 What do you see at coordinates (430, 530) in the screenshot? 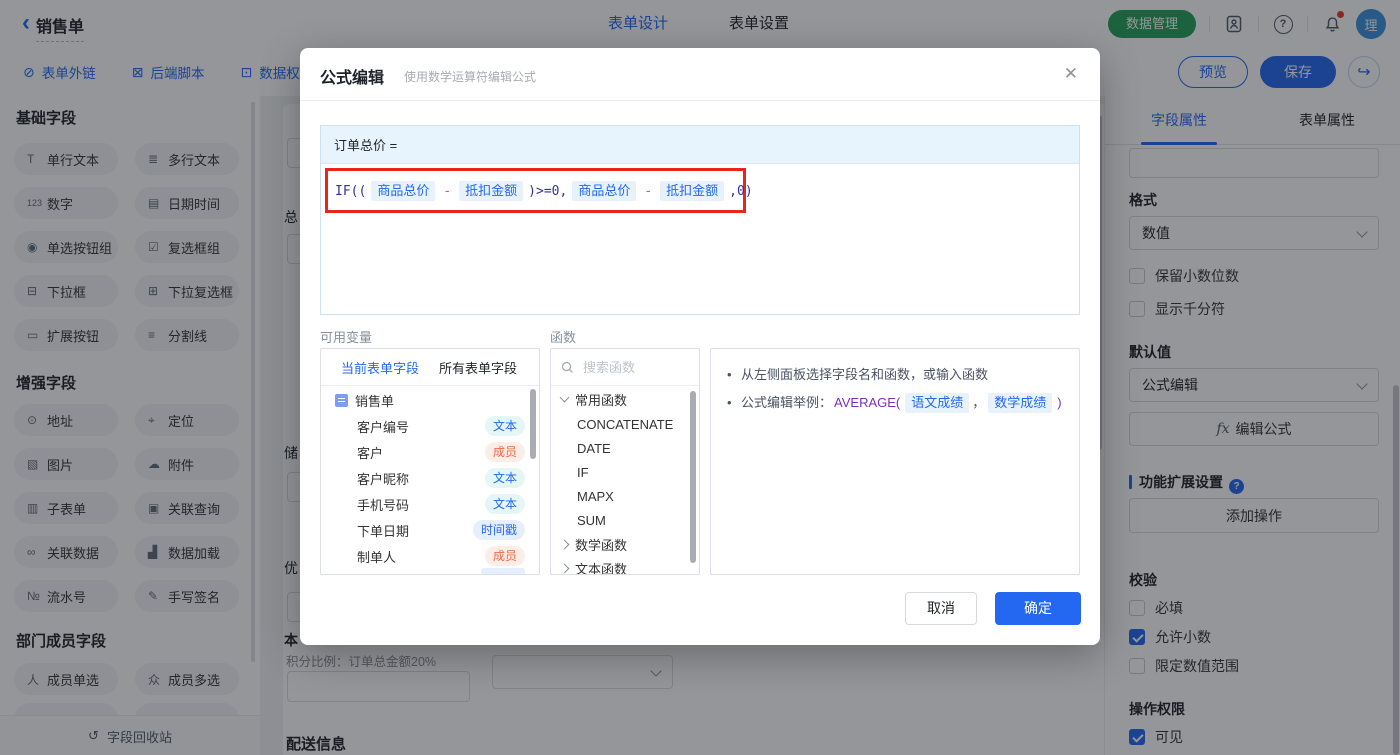
I see `variable-row: 下单日期 时间戳` at bounding box center [430, 530].